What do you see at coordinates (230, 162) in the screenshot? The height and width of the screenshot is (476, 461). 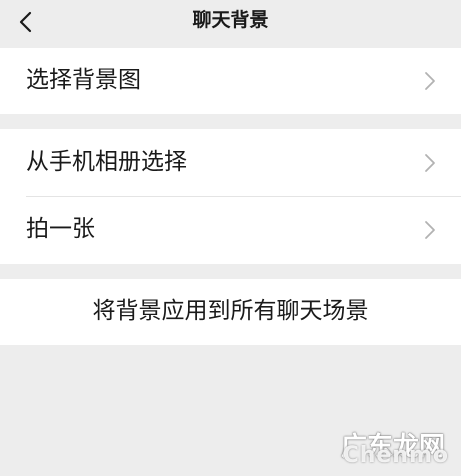 I see `from-album-row: 从手机相册选择` at bounding box center [230, 162].